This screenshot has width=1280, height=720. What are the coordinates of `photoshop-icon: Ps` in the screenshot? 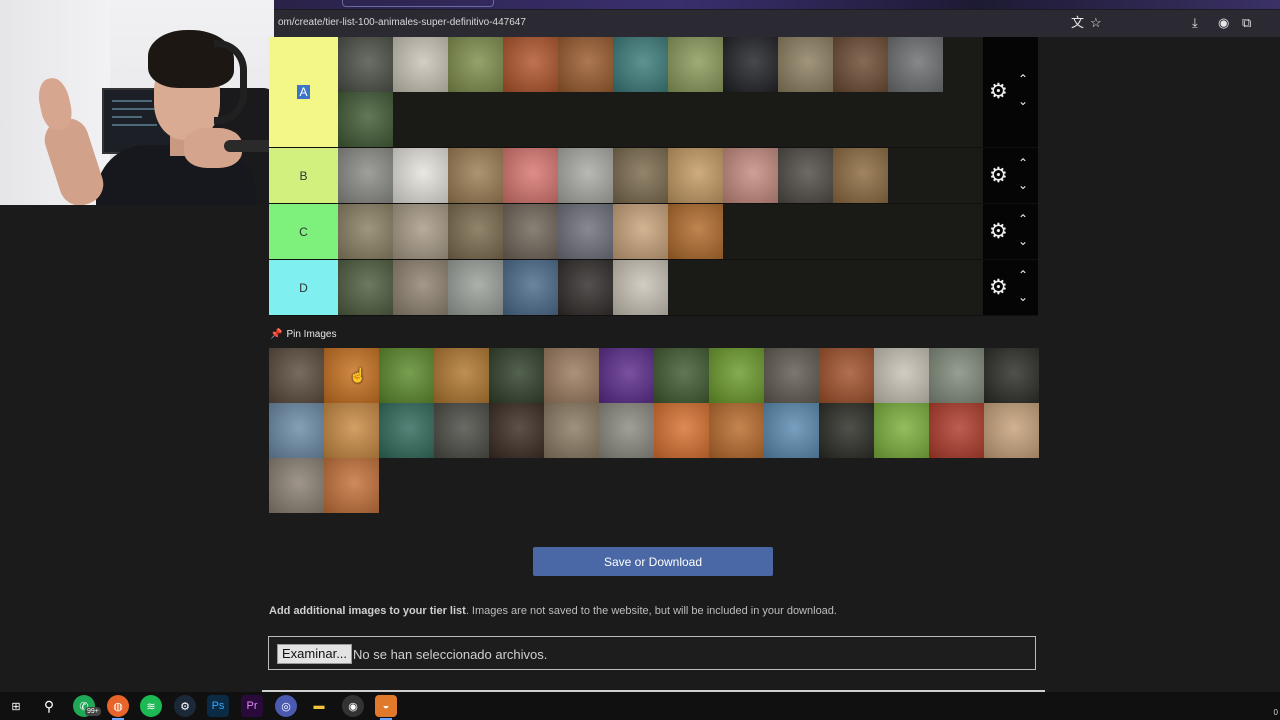 It's located at (218, 706).